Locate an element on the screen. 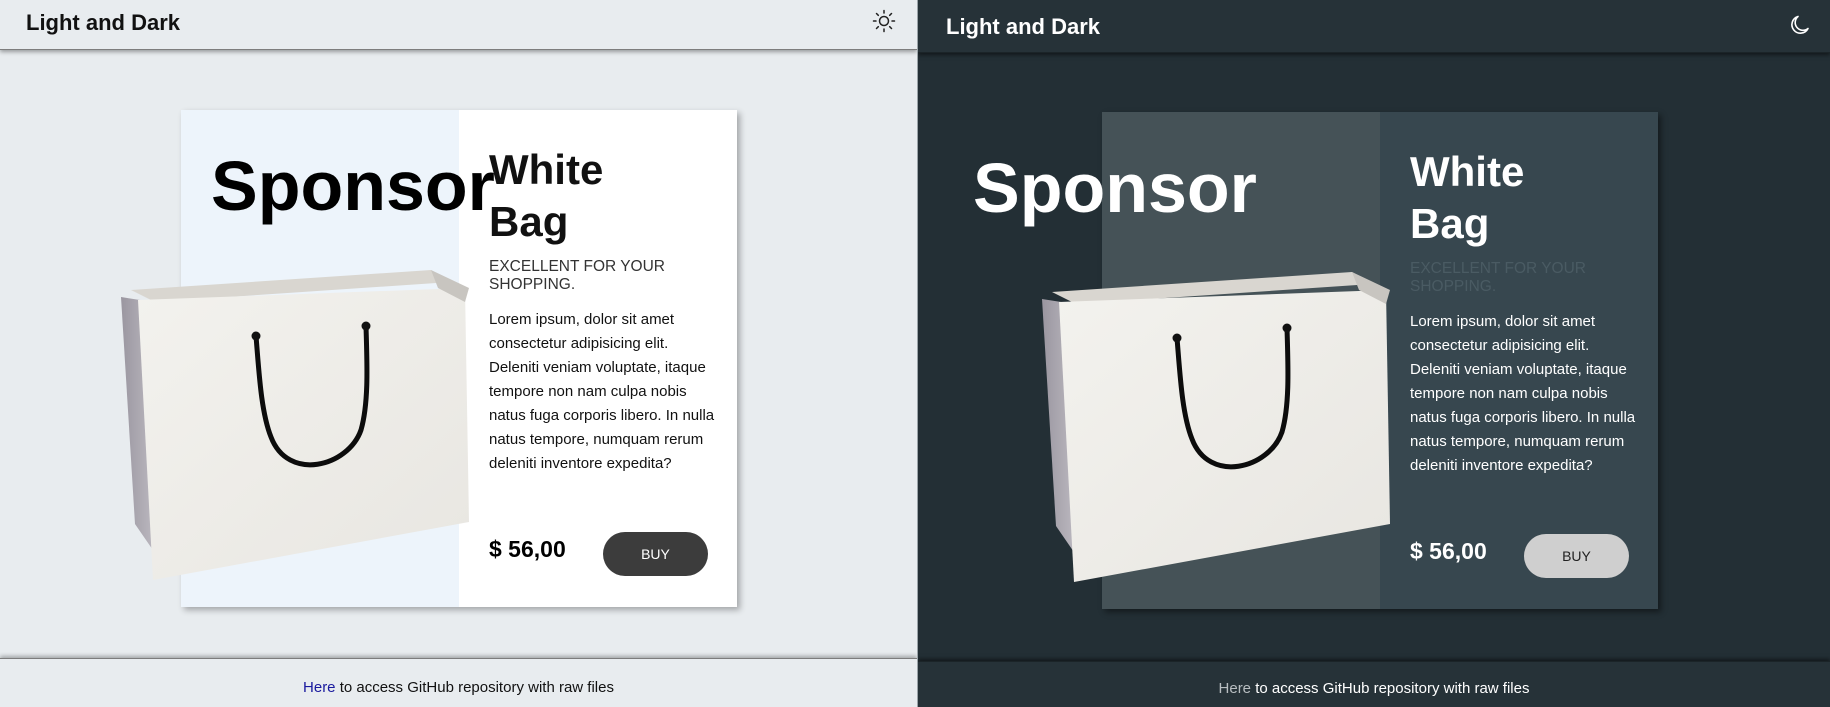 This screenshot has height=707, width=1830. moon-icon is located at coordinates (1800, 25).